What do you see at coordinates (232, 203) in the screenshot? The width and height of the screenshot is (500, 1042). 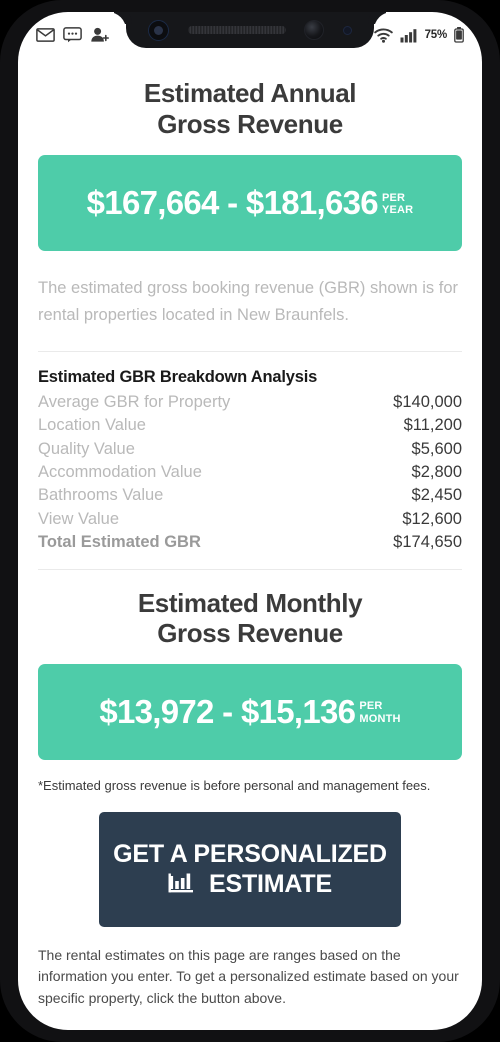 I see `annual-revenue-amount: $167,664 - $181,636` at bounding box center [232, 203].